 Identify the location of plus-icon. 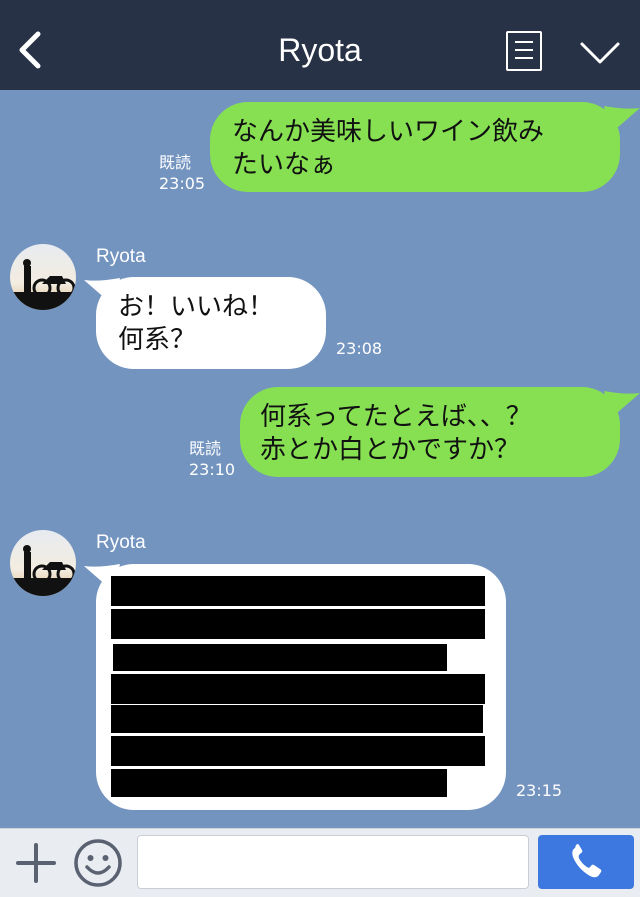
(36, 863).